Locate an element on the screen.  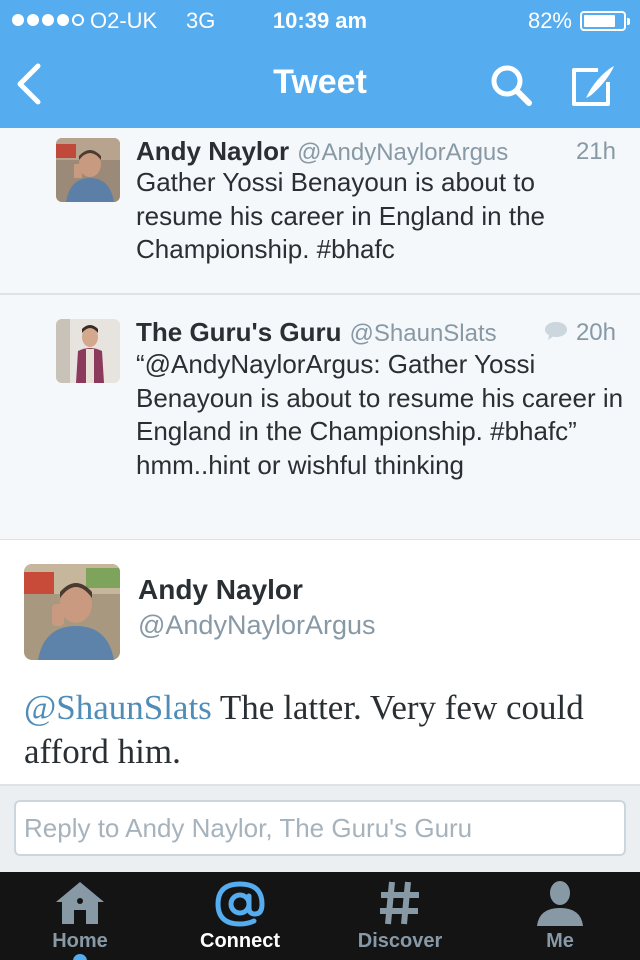
tweet-author: Andy Naylor @AndyNaylorArgus is located at coordinates (322, 151).